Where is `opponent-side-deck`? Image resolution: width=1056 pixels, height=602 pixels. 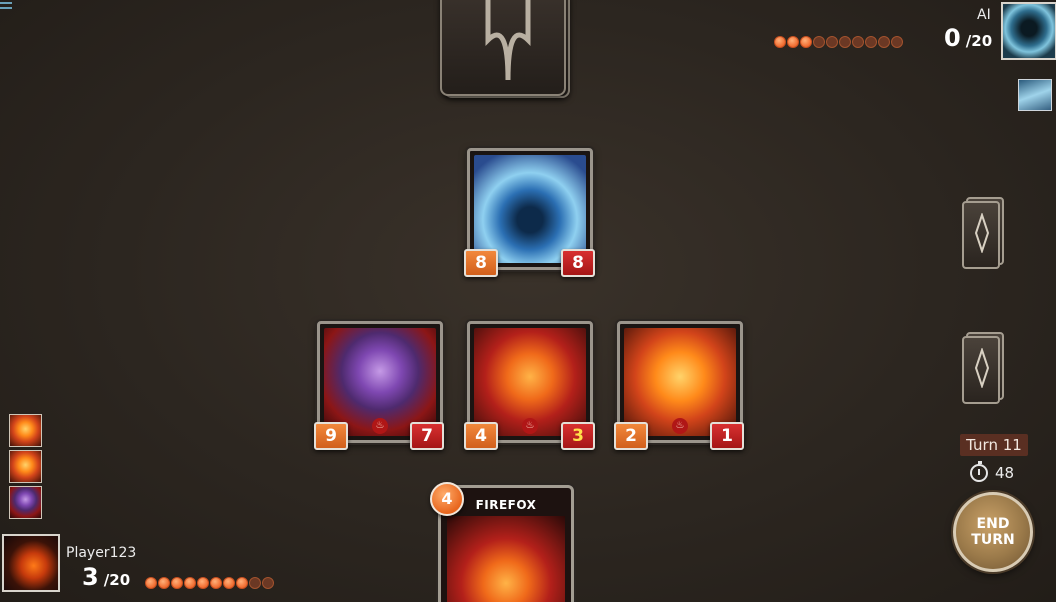 opponent-side-deck is located at coordinates (984, 233).